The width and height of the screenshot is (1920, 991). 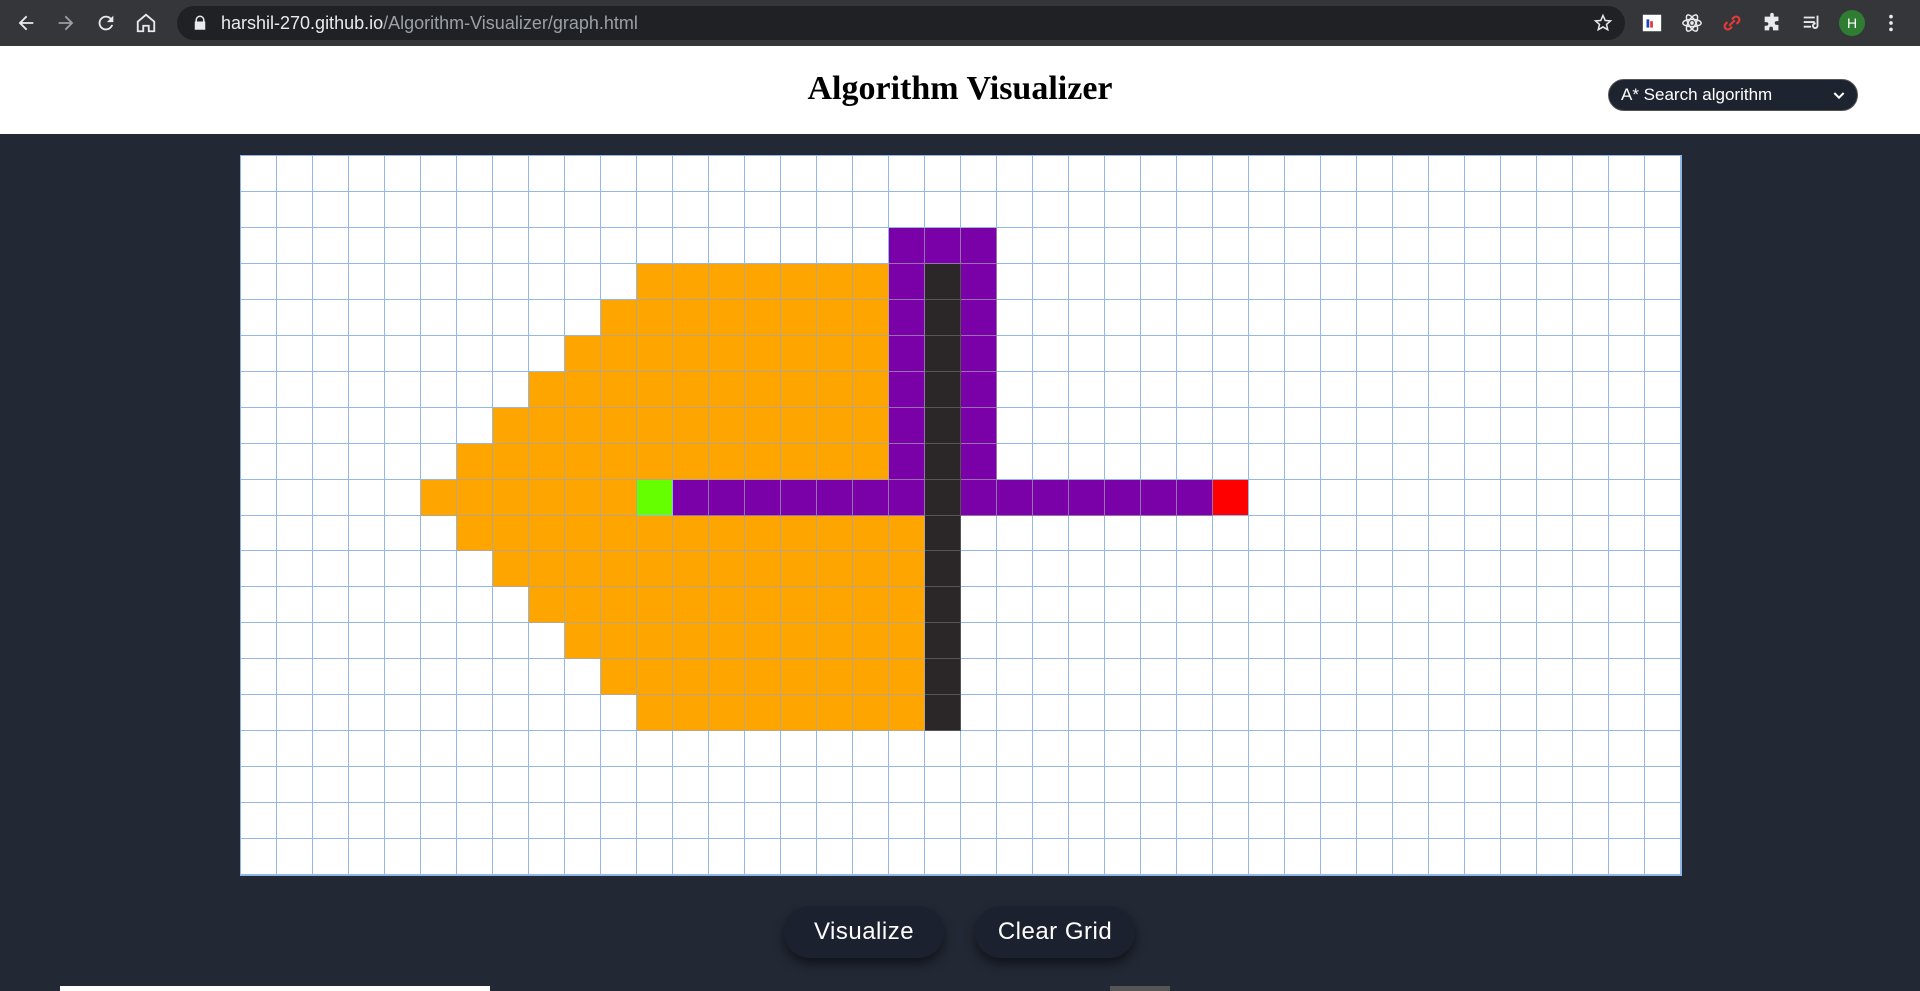 What do you see at coordinates (26, 23) in the screenshot?
I see `back-icon` at bounding box center [26, 23].